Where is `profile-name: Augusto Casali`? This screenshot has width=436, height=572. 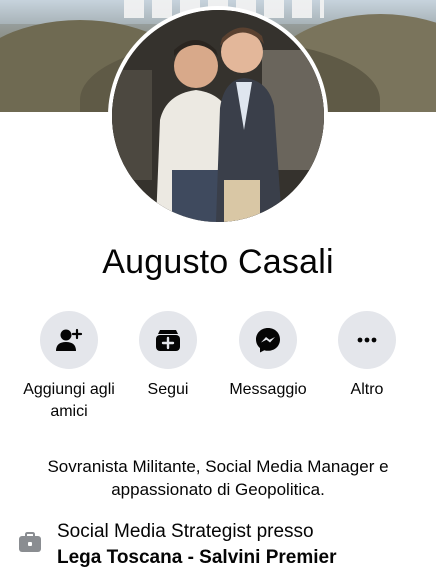
profile-name: Augusto Casali is located at coordinates (218, 262).